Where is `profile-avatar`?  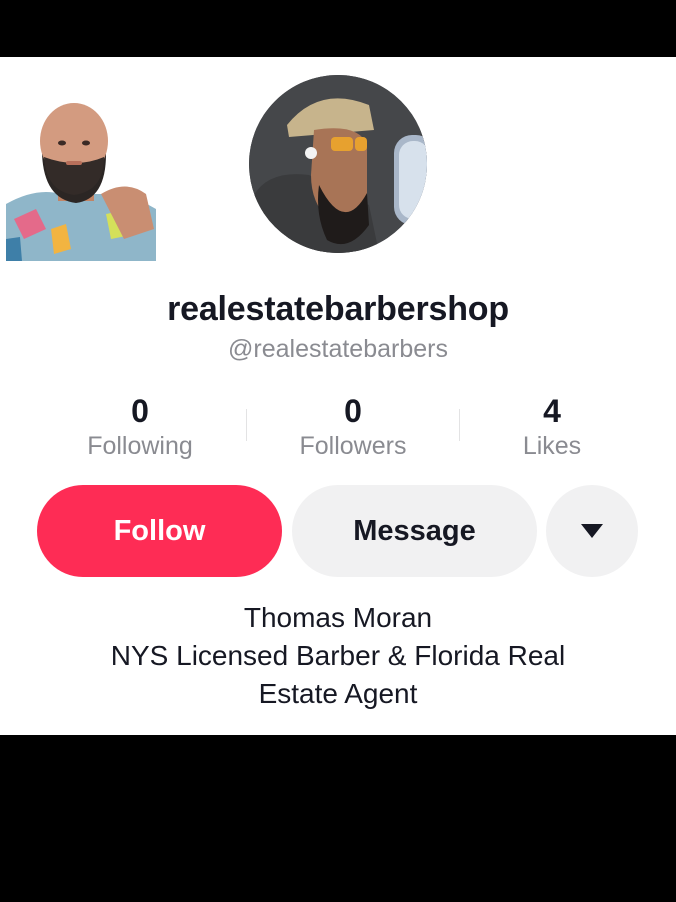
profile-avatar is located at coordinates (338, 164).